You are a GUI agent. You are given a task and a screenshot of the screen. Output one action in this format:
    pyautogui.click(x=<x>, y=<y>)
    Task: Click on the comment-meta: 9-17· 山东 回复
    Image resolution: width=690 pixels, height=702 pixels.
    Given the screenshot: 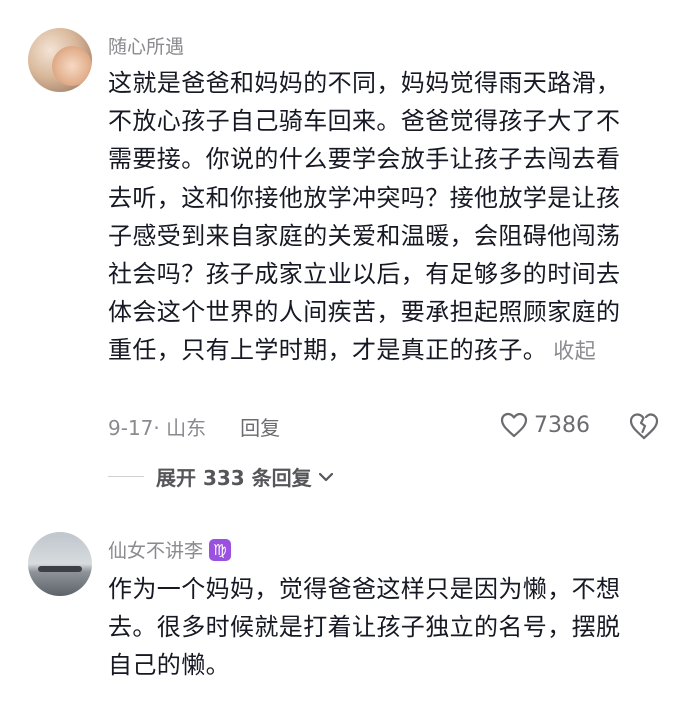 What is the action you would take?
    pyautogui.click(x=194, y=426)
    